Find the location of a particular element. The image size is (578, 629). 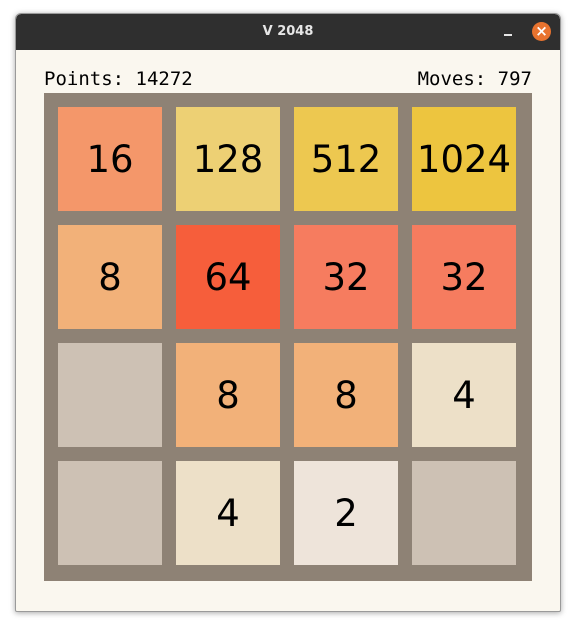

moves-display: Moves: 797 is located at coordinates (474, 79).